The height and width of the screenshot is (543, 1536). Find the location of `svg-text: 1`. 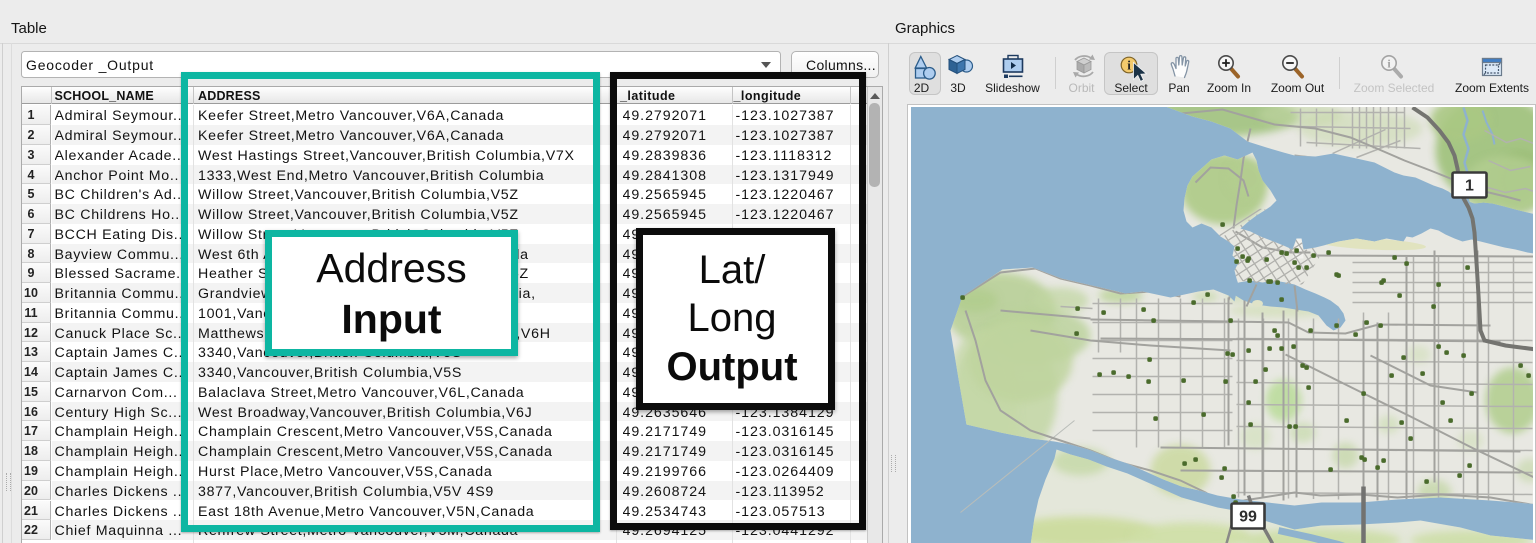

svg-text: 1 is located at coordinates (1469, 185).